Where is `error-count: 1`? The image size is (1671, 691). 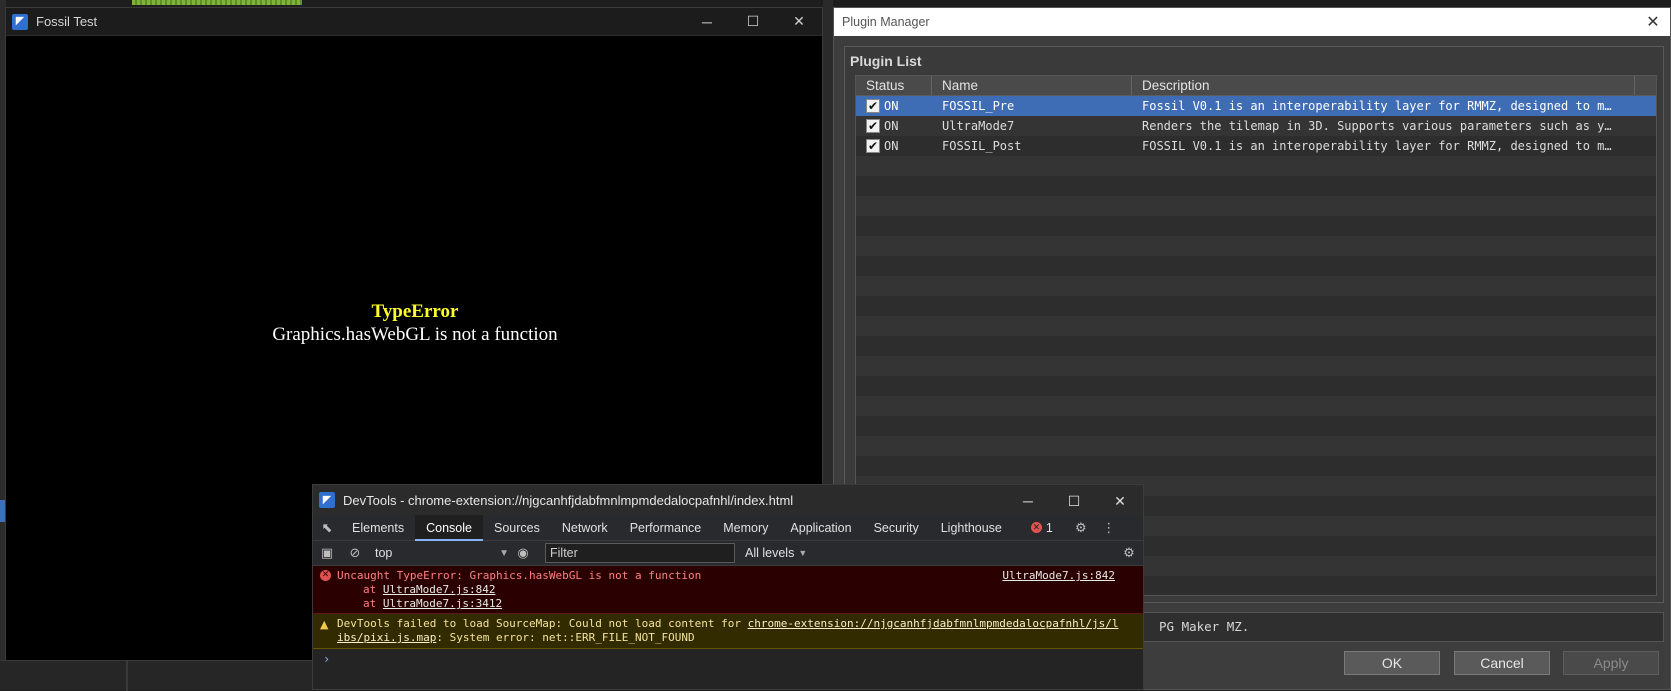
error-count: 1 is located at coordinates (1049, 527).